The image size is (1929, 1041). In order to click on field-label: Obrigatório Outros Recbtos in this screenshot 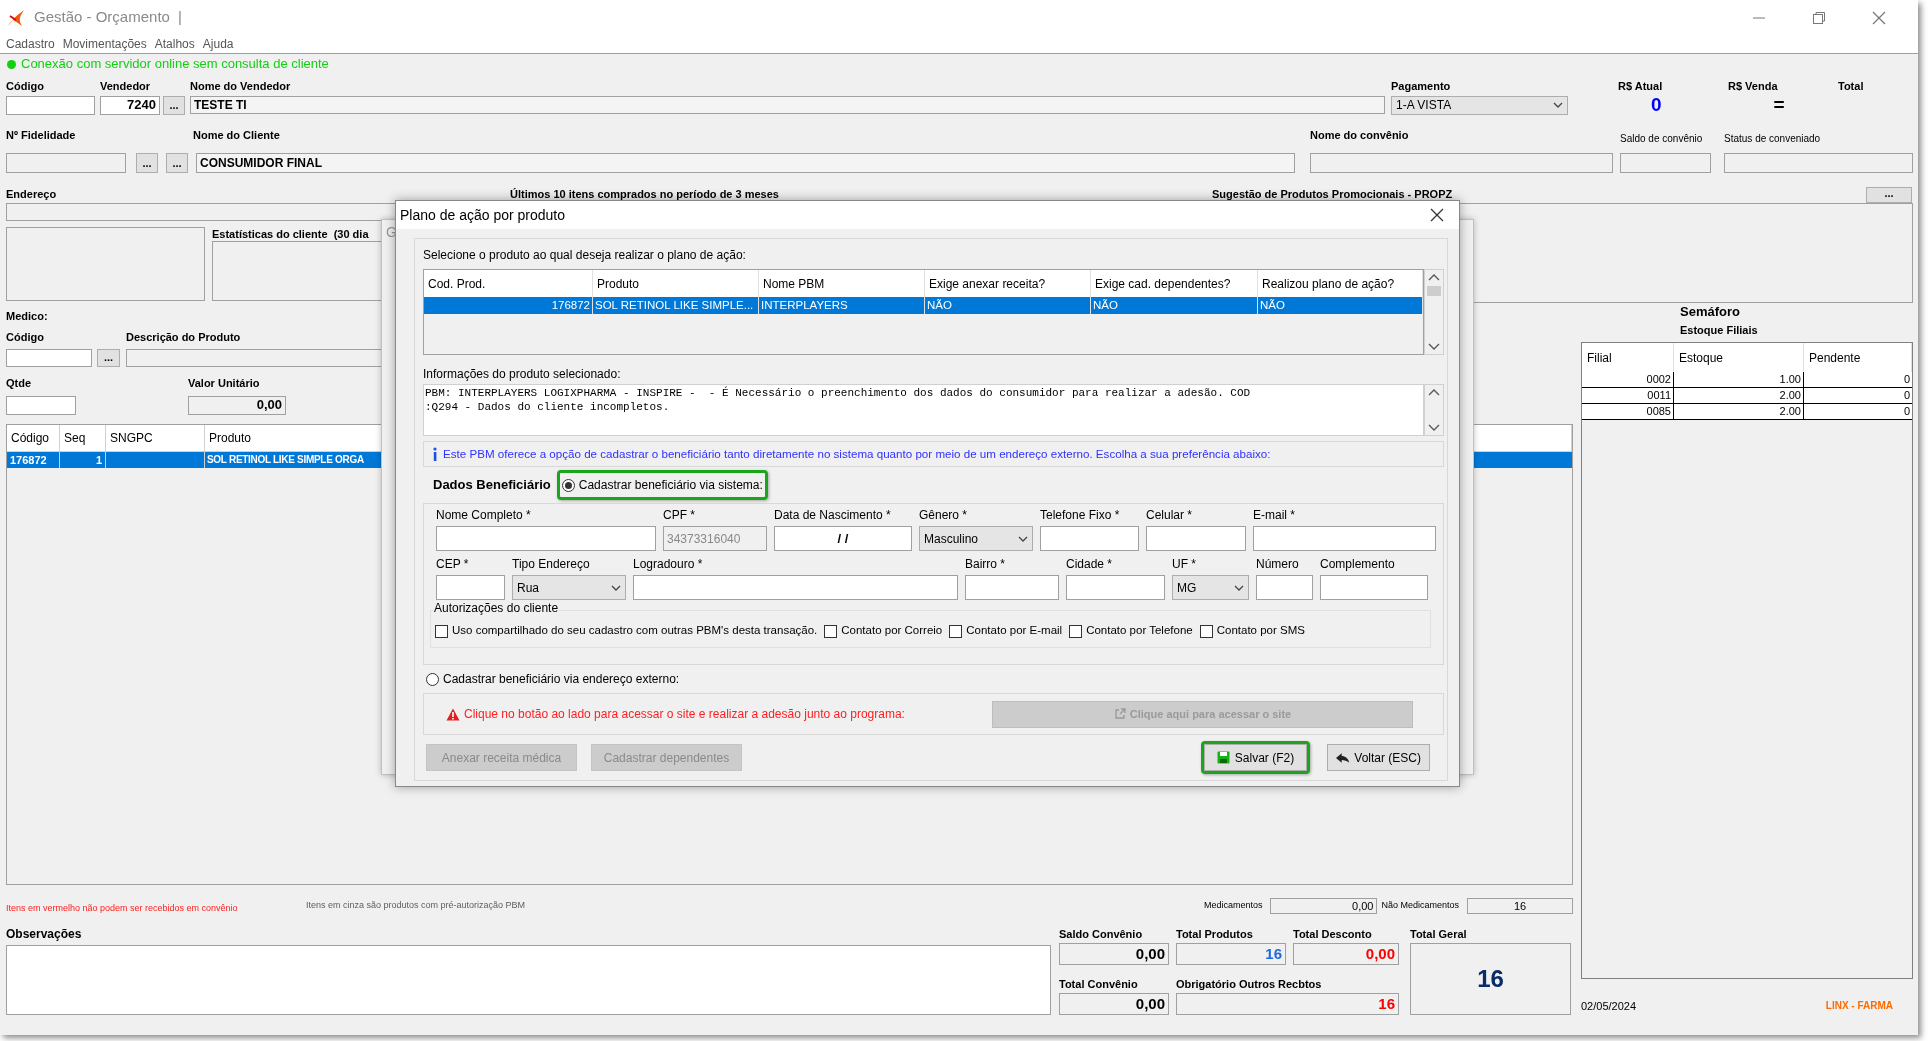, I will do `click(1249, 984)`.